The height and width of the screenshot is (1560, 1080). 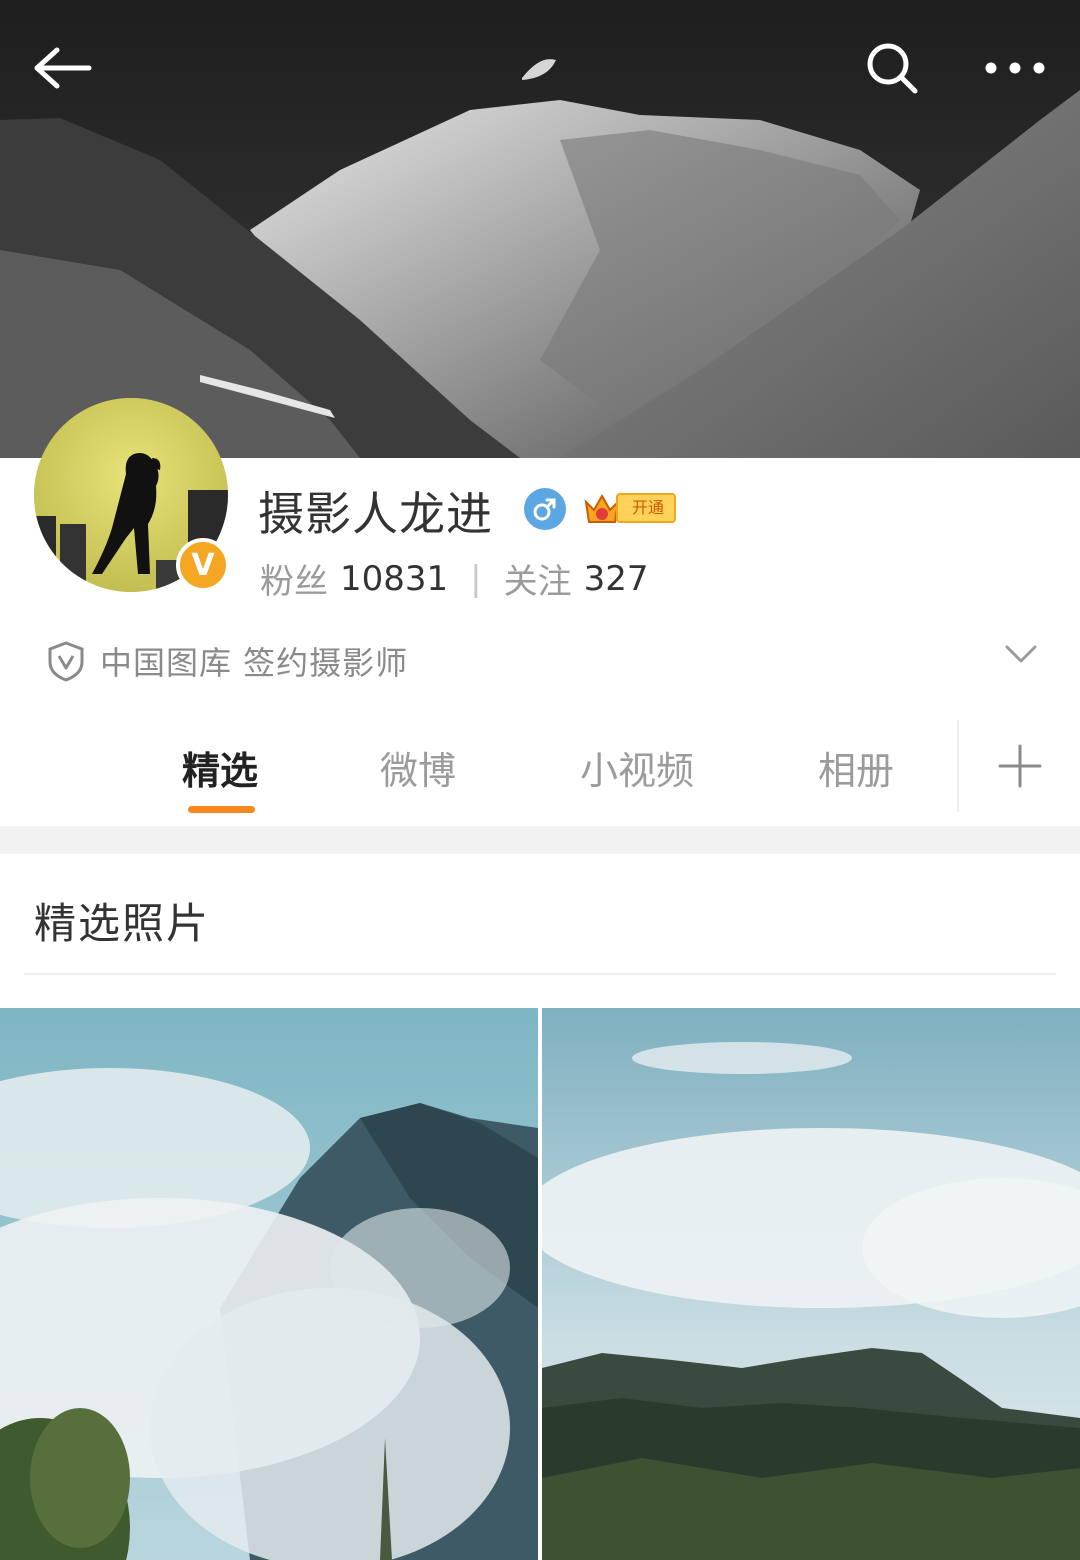 What do you see at coordinates (418, 767) in the screenshot?
I see `tab-weibo: 微博` at bounding box center [418, 767].